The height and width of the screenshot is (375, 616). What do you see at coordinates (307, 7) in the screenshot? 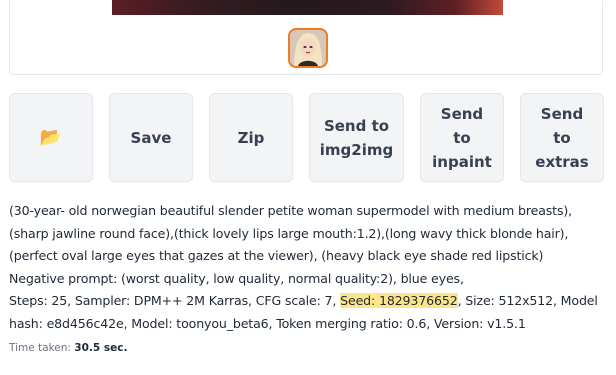
I see `generated-image` at bounding box center [307, 7].